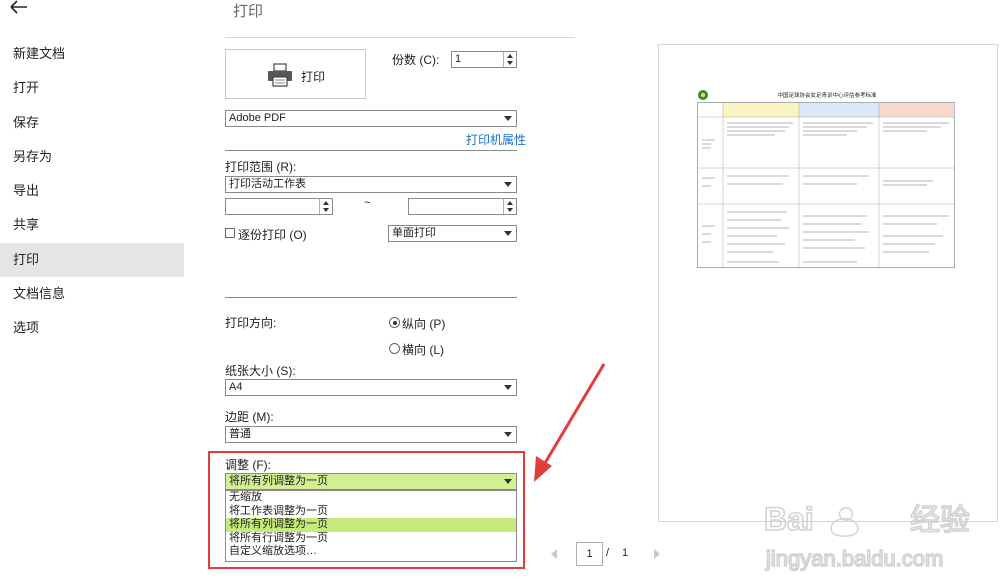 This screenshot has height=580, width=1000. I want to click on paper-size-label: 纸张大小 (S):, so click(260, 371).